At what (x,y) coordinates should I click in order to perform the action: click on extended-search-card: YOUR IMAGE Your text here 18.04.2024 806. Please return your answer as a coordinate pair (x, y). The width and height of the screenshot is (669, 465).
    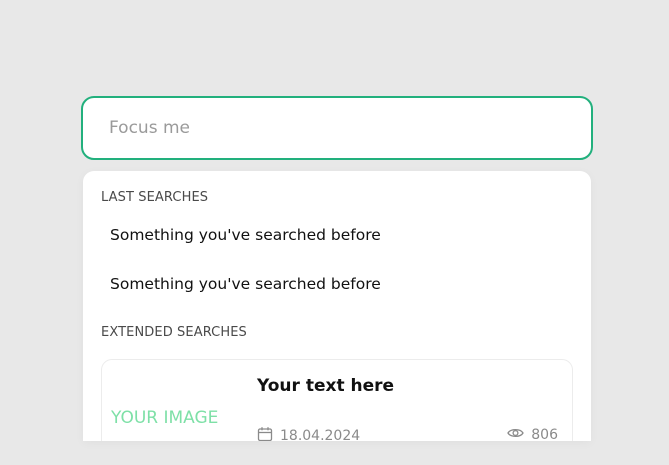
    Looking at the image, I should click on (337, 400).